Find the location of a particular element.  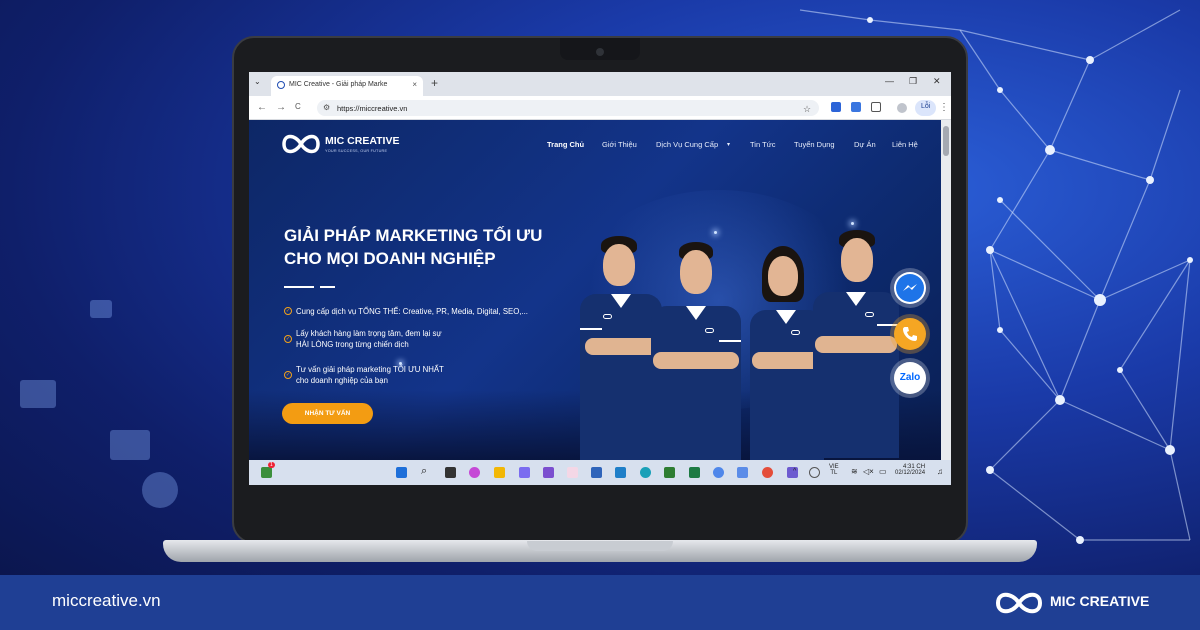

benefit-text: Tư vấn giải pháp marketing TỐI ƯU NHẤT is located at coordinates (370, 369).